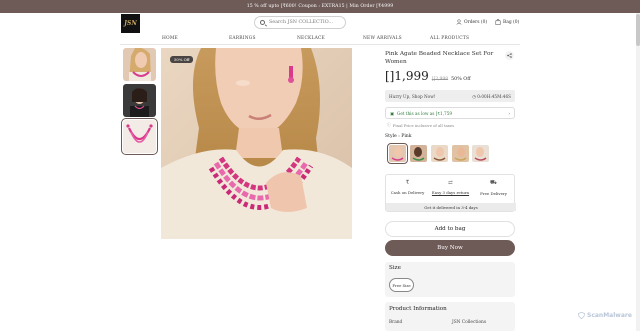  Describe the element at coordinates (396, 322) in the screenshot. I see `brand-key: Brand` at that location.